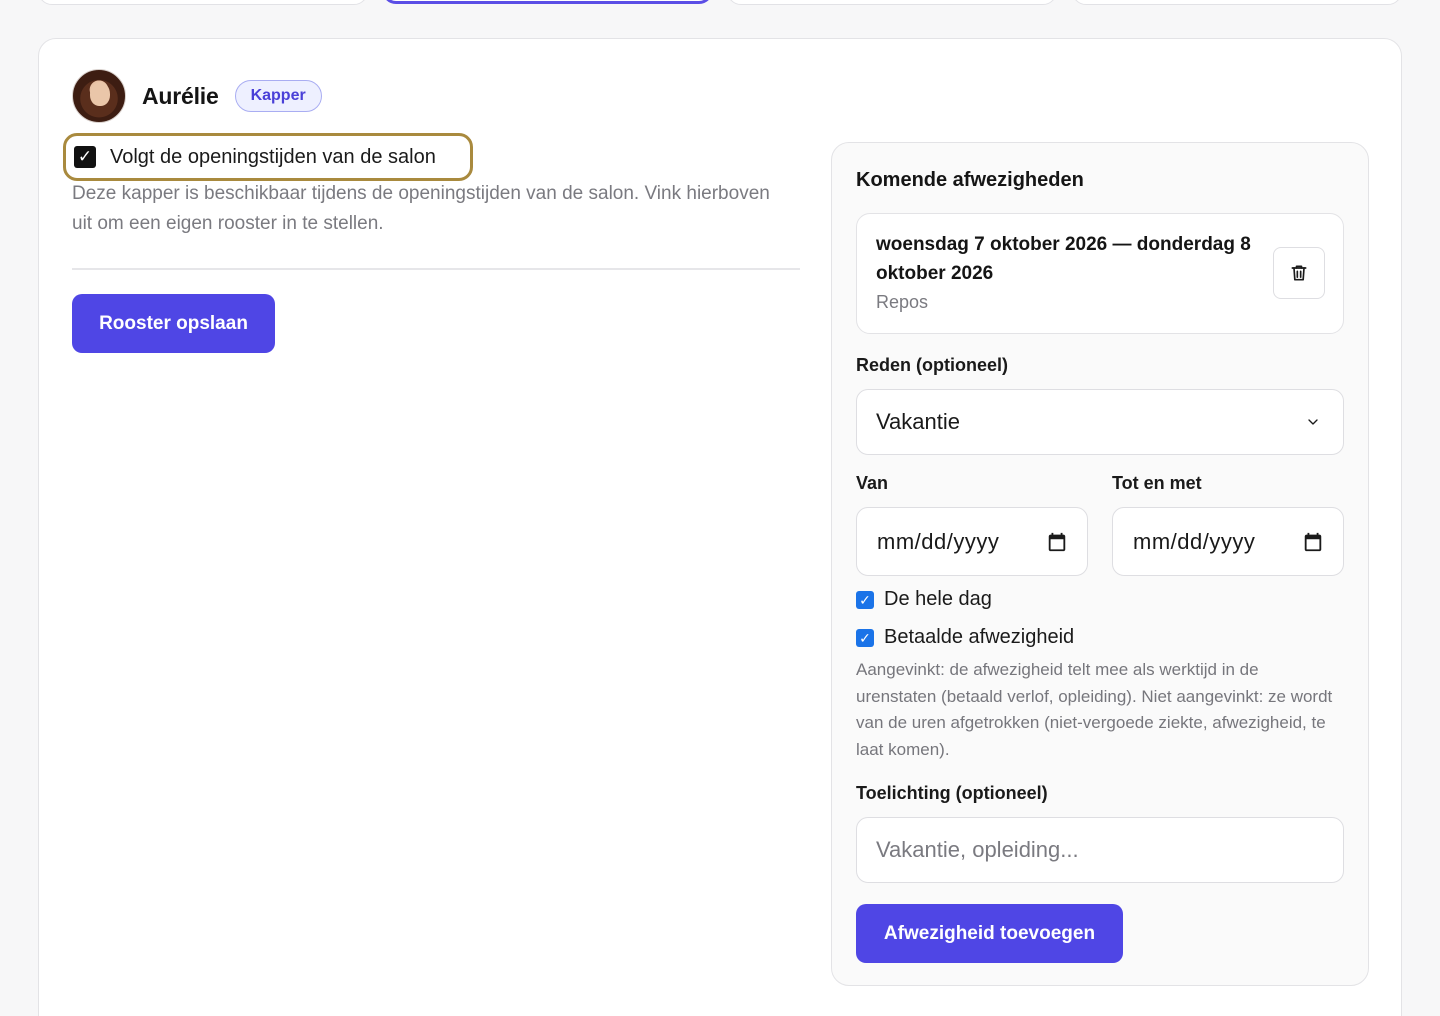 This screenshot has width=1440, height=1016. What do you see at coordinates (180, 95) in the screenshot?
I see `staff-name: Aurélie` at bounding box center [180, 95].